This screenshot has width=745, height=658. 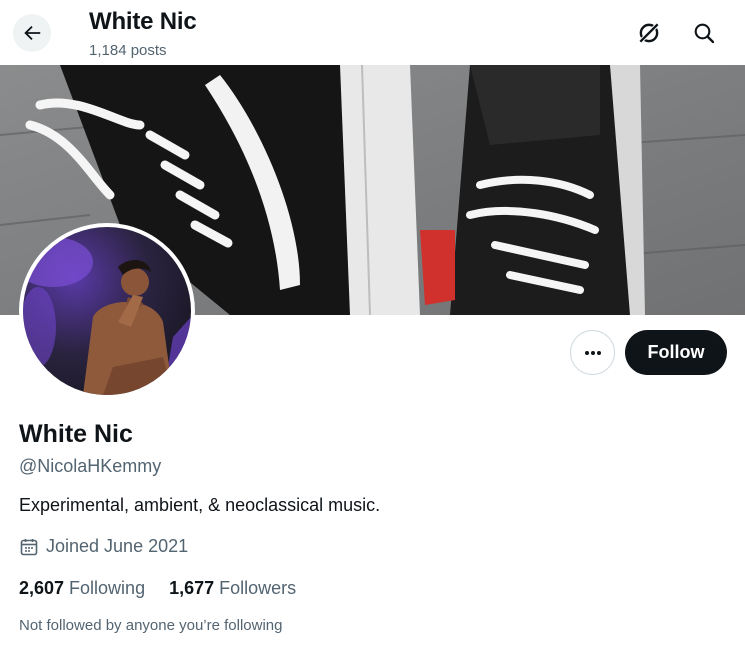 I want to click on display-name: White Nic, so click(x=76, y=434).